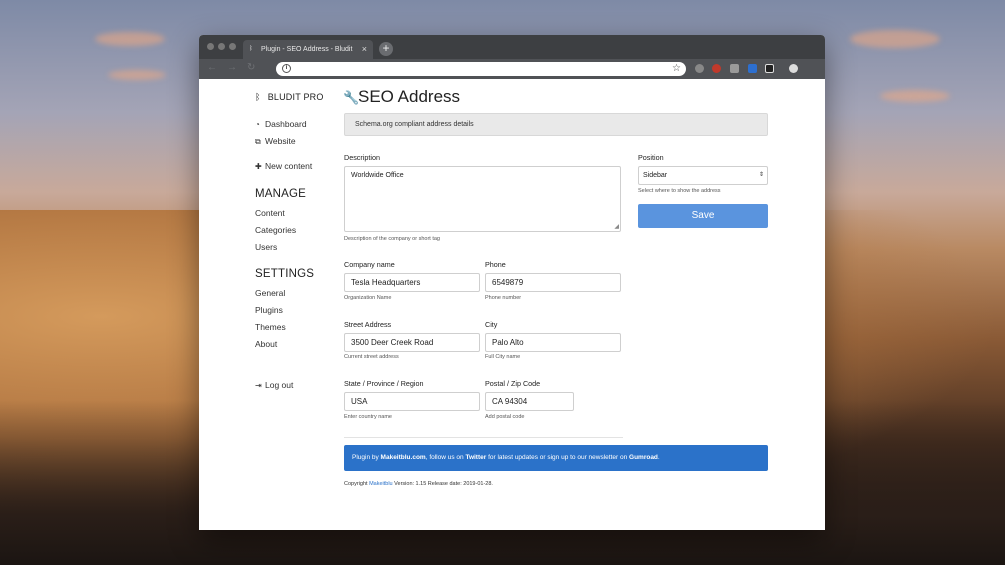 This screenshot has height=565, width=1005. Describe the element at coordinates (495, 264) in the screenshot. I see `phone-label: Phone` at that location.